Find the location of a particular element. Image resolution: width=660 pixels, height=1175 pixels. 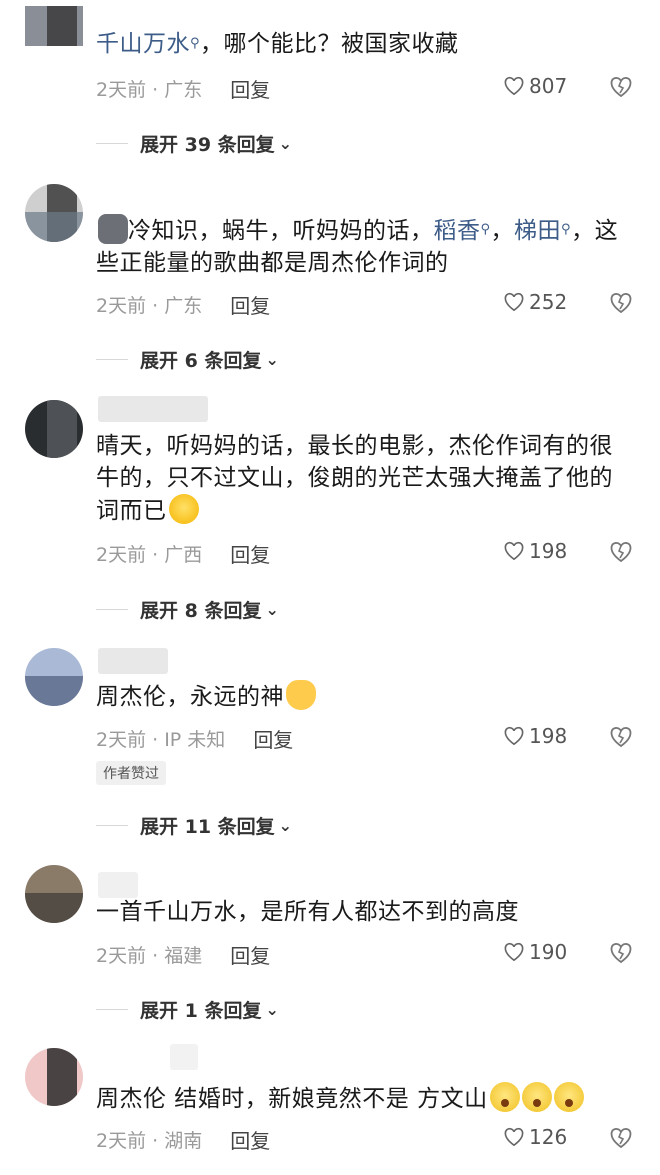

comment-text-part: ，哪个能比？被国家收藏 is located at coordinates (329, 44).